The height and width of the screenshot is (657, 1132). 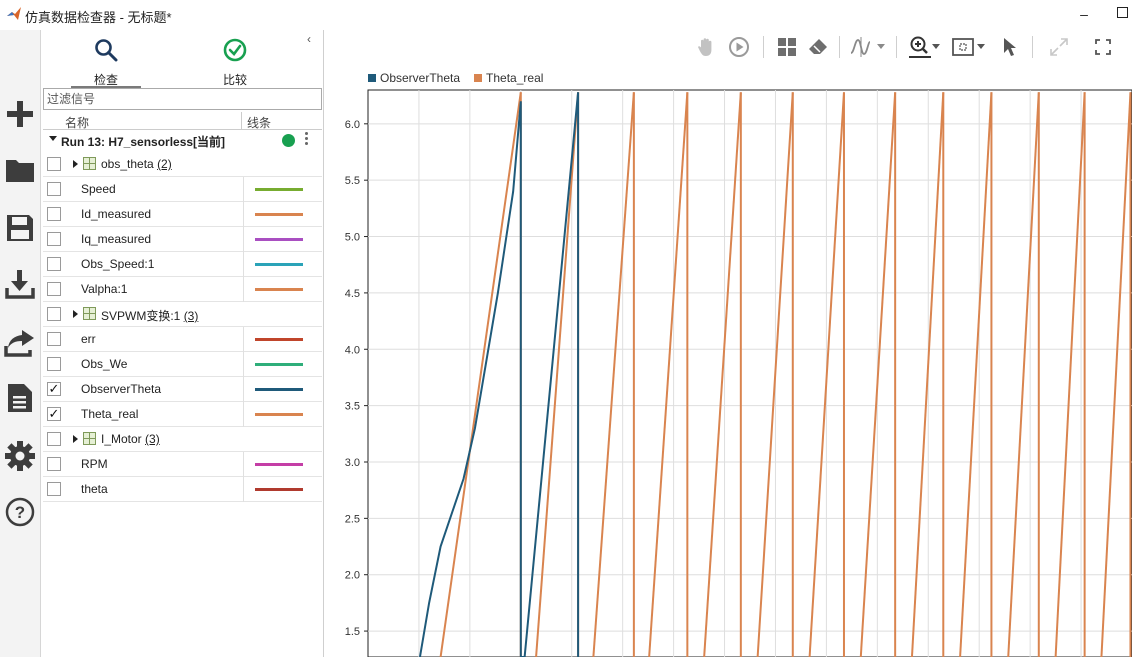 What do you see at coordinates (963, 47) in the screenshot?
I see `fit-box-icon` at bounding box center [963, 47].